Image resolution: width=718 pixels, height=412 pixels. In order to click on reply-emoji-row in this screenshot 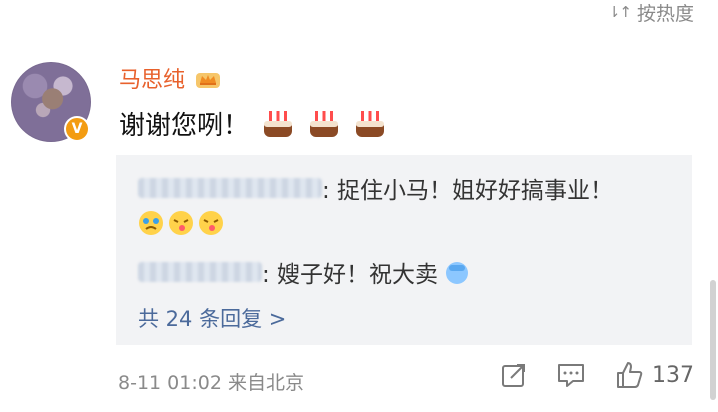, I will do `click(181, 223)`.